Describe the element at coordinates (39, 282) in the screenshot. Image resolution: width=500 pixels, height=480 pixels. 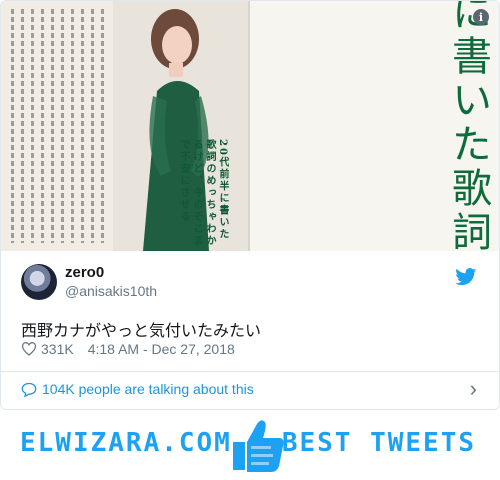
I see `avatar` at that location.